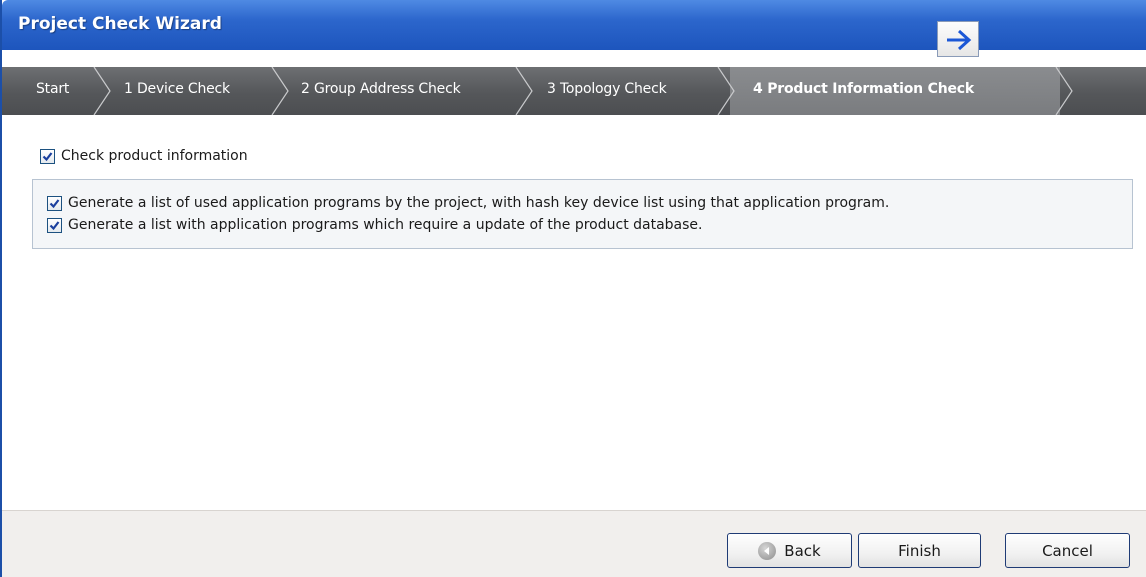 This screenshot has height=577, width=1146. I want to click on step-group-address-check: 2 Group Address Check, so click(381, 89).